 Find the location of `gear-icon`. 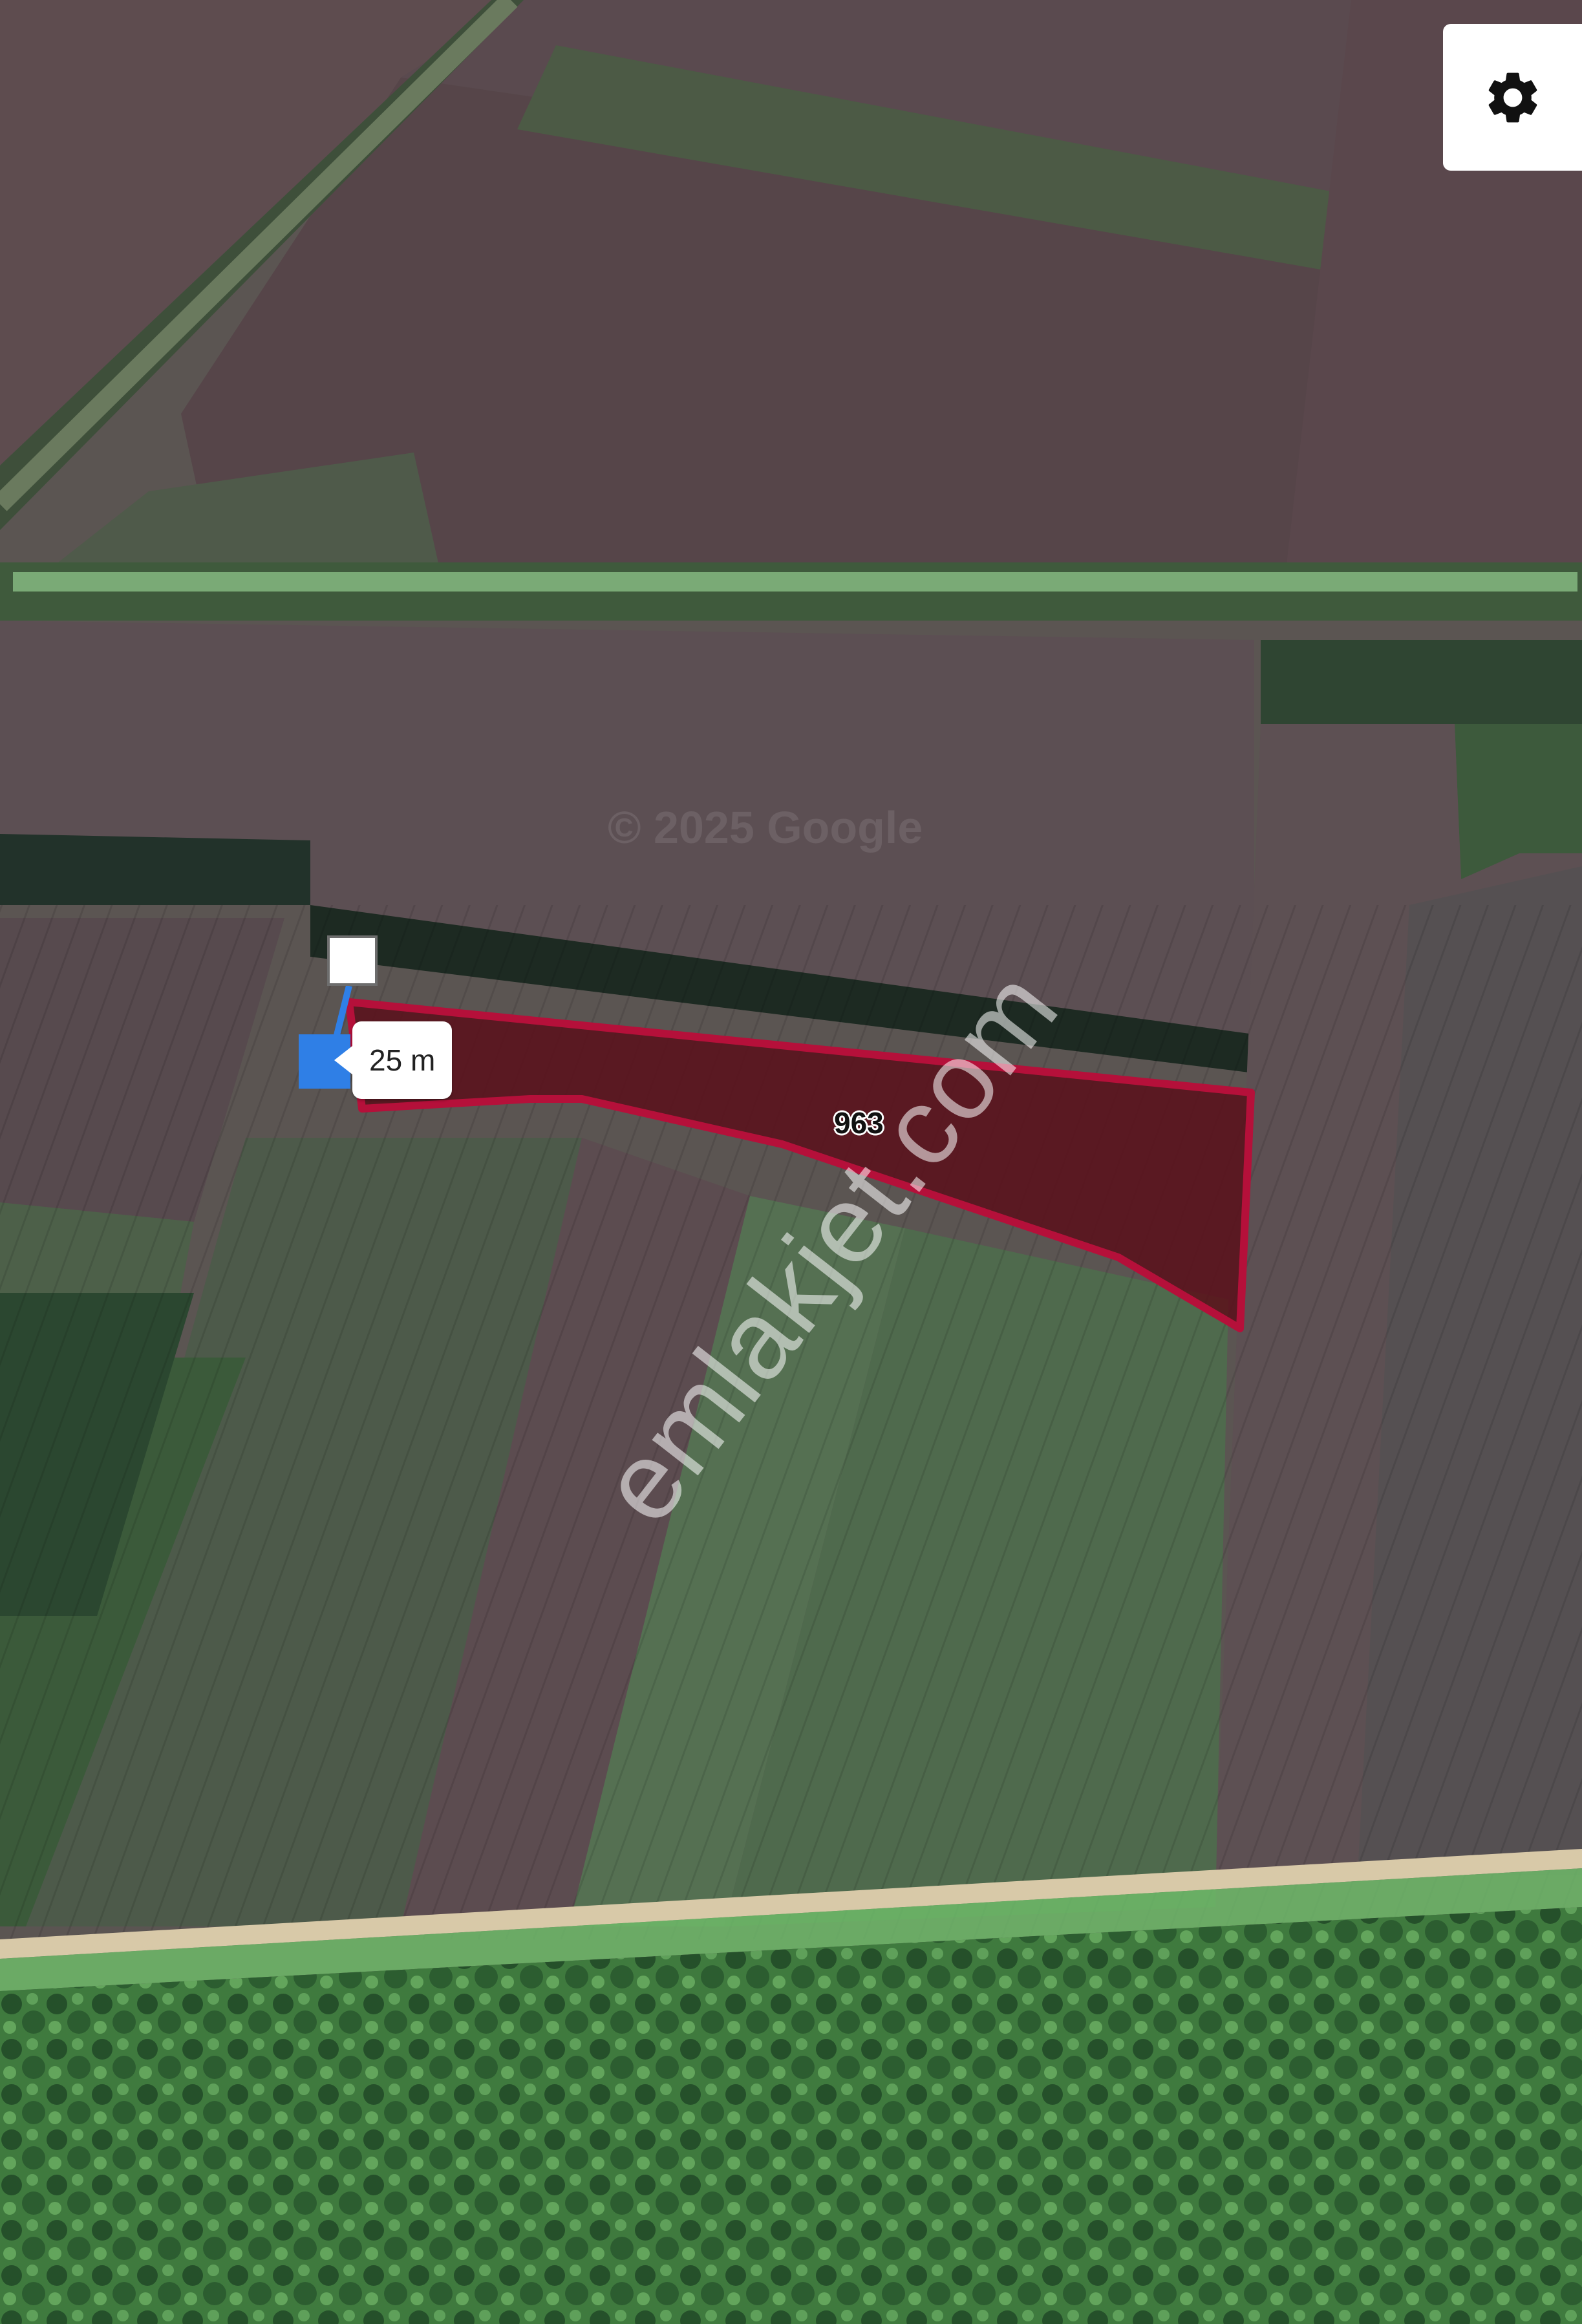

gear-icon is located at coordinates (1512, 97).